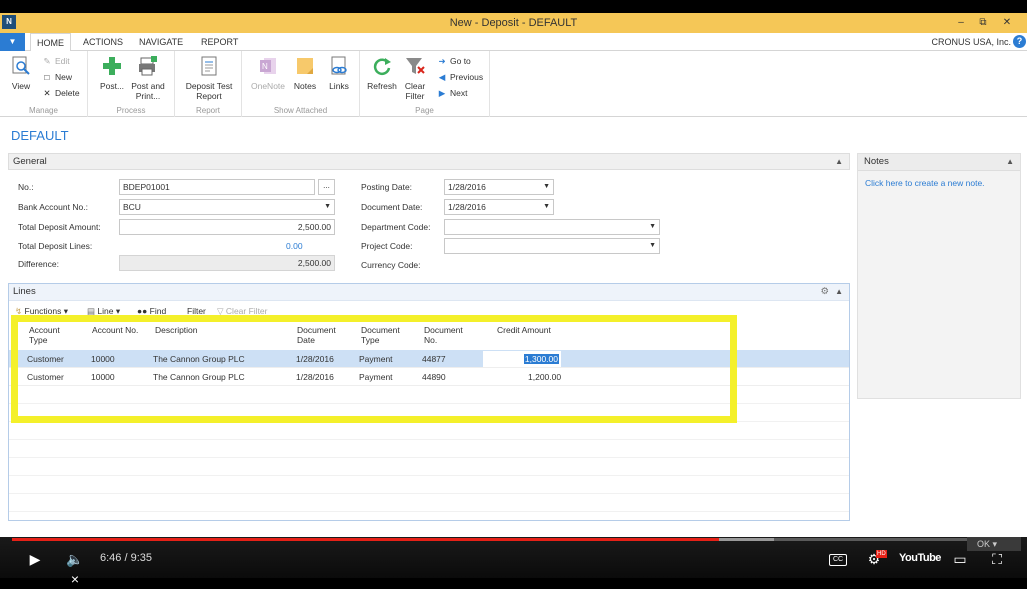 The height and width of the screenshot is (589, 1027). What do you see at coordinates (460, 77) in the screenshot?
I see `previous-button: ◀ Previous` at bounding box center [460, 77].